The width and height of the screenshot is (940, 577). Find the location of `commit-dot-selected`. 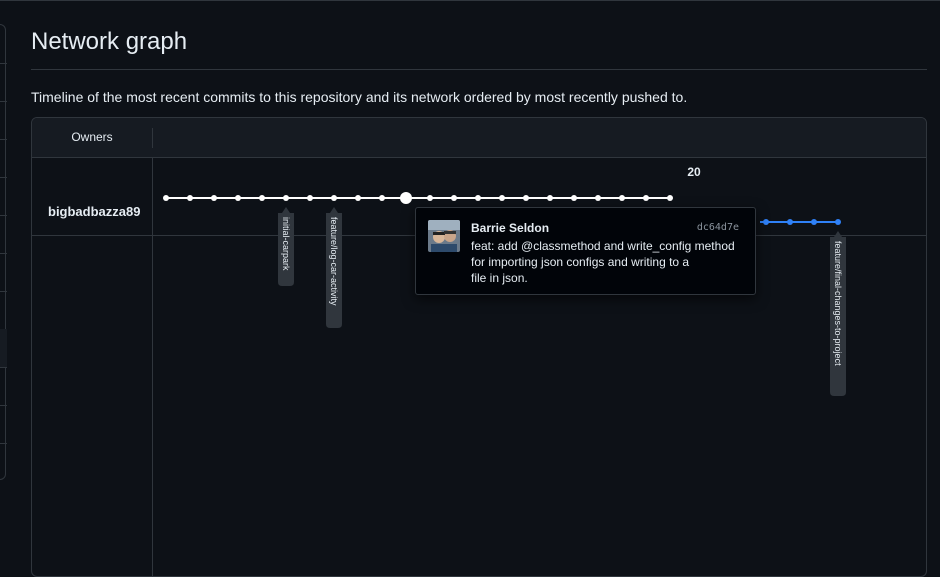

commit-dot-selected is located at coordinates (406, 198).